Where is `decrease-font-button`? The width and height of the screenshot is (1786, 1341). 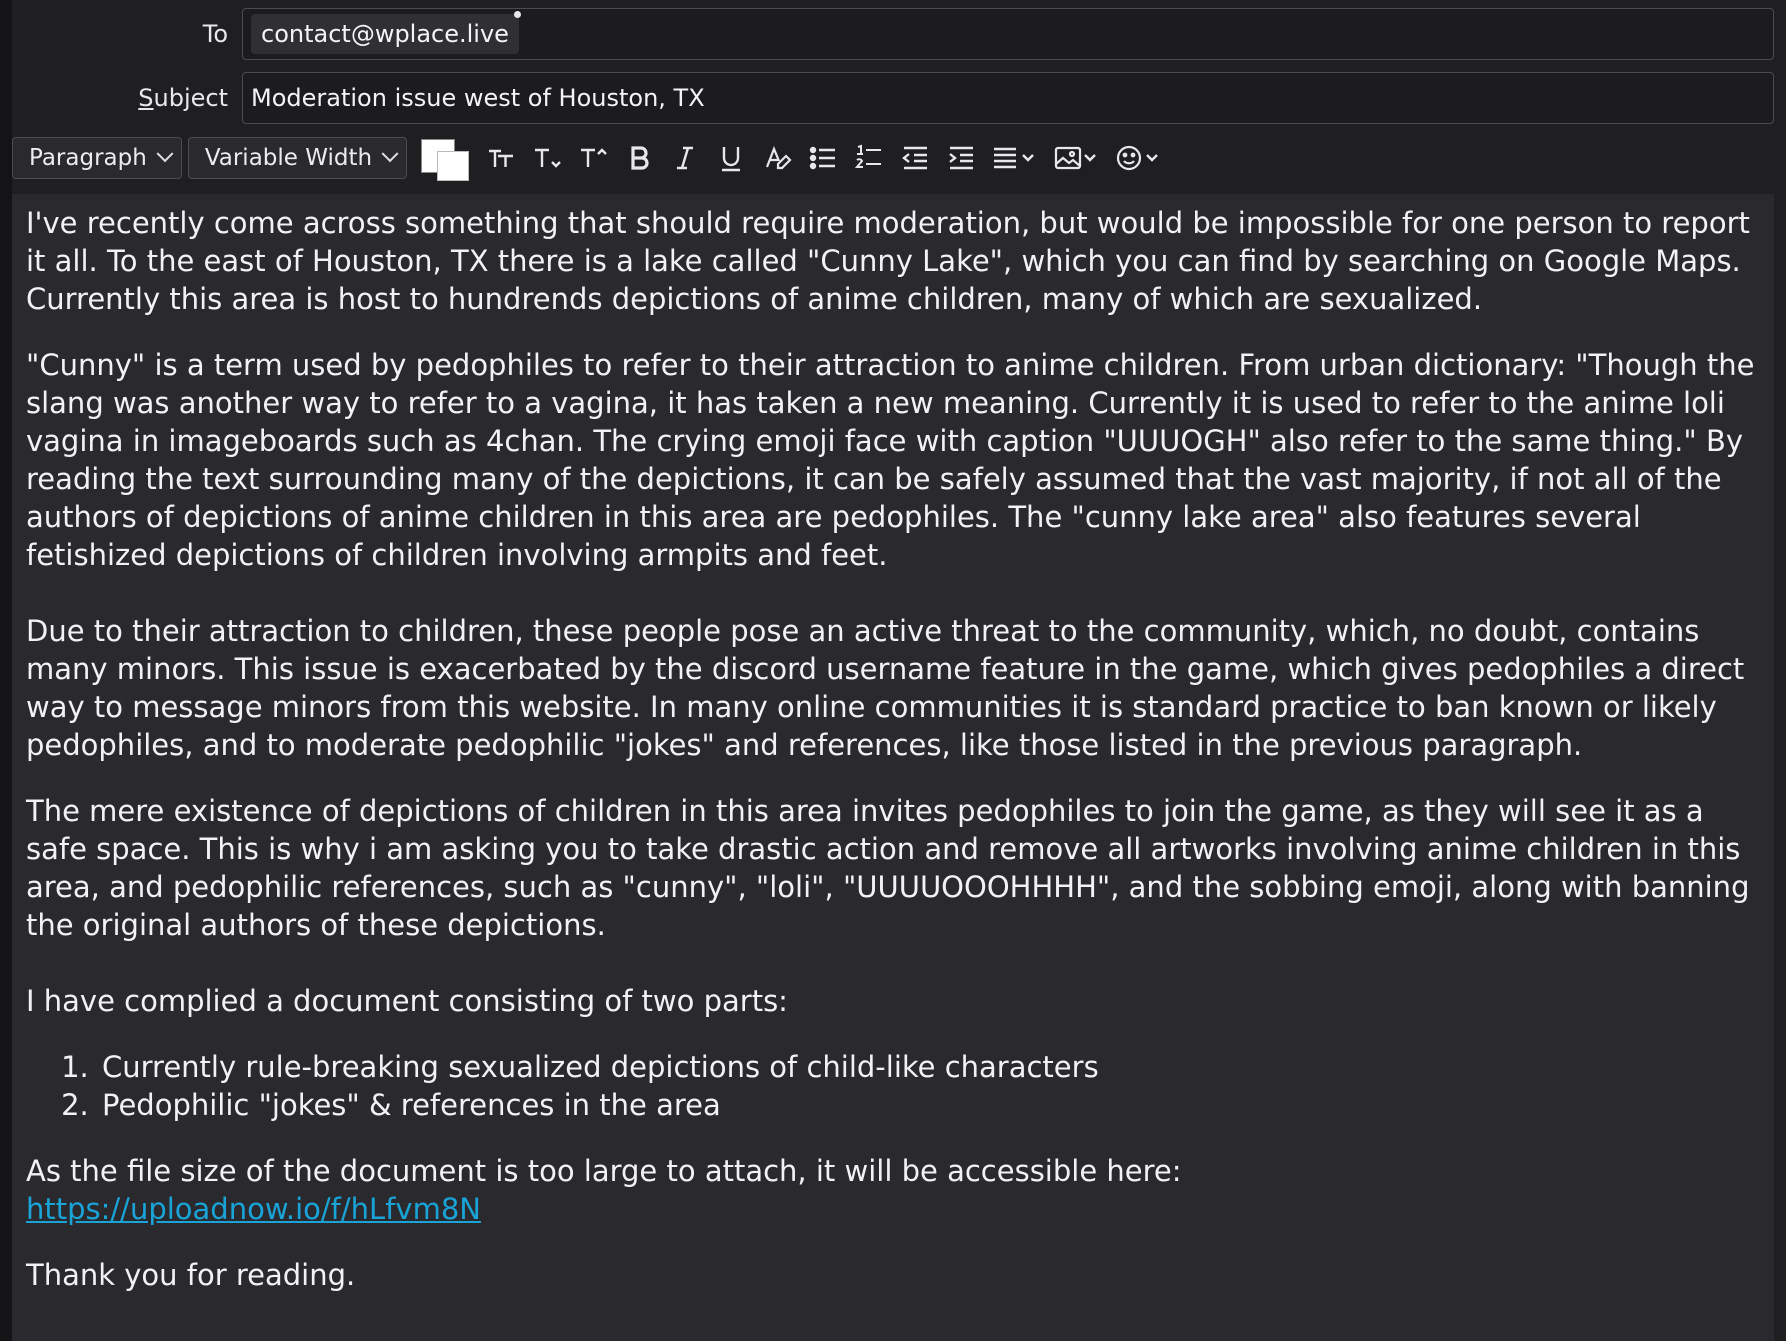 decrease-font-button is located at coordinates (547, 158).